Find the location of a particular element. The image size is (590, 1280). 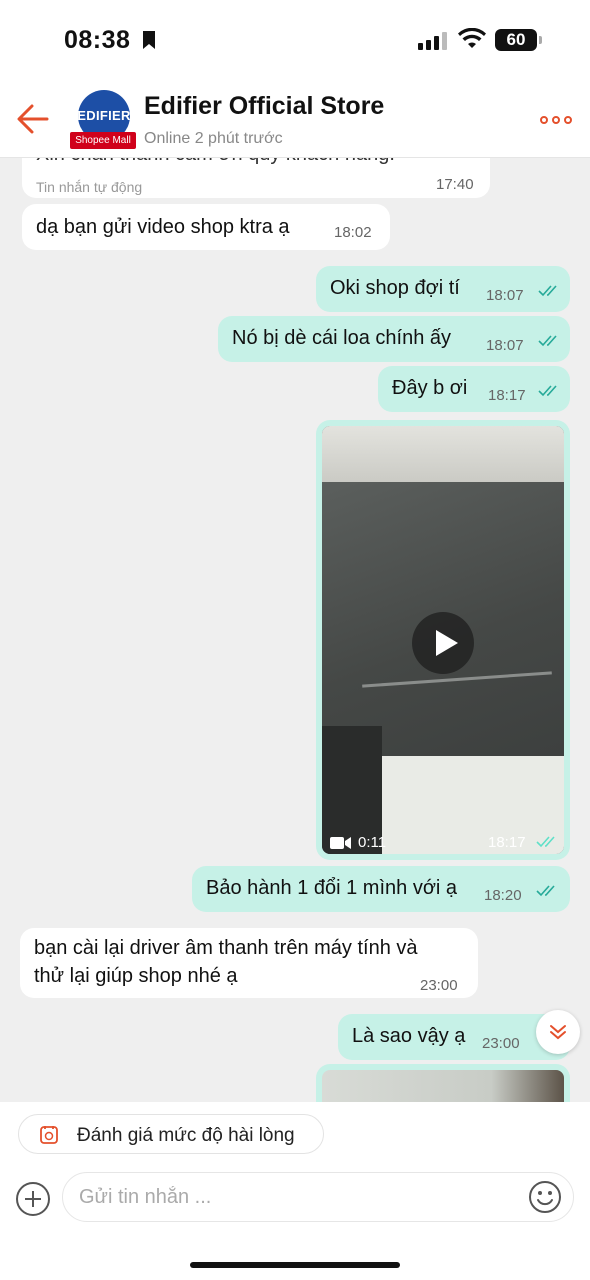

auto-message-label: Tin nhắn tự động is located at coordinates (89, 187).